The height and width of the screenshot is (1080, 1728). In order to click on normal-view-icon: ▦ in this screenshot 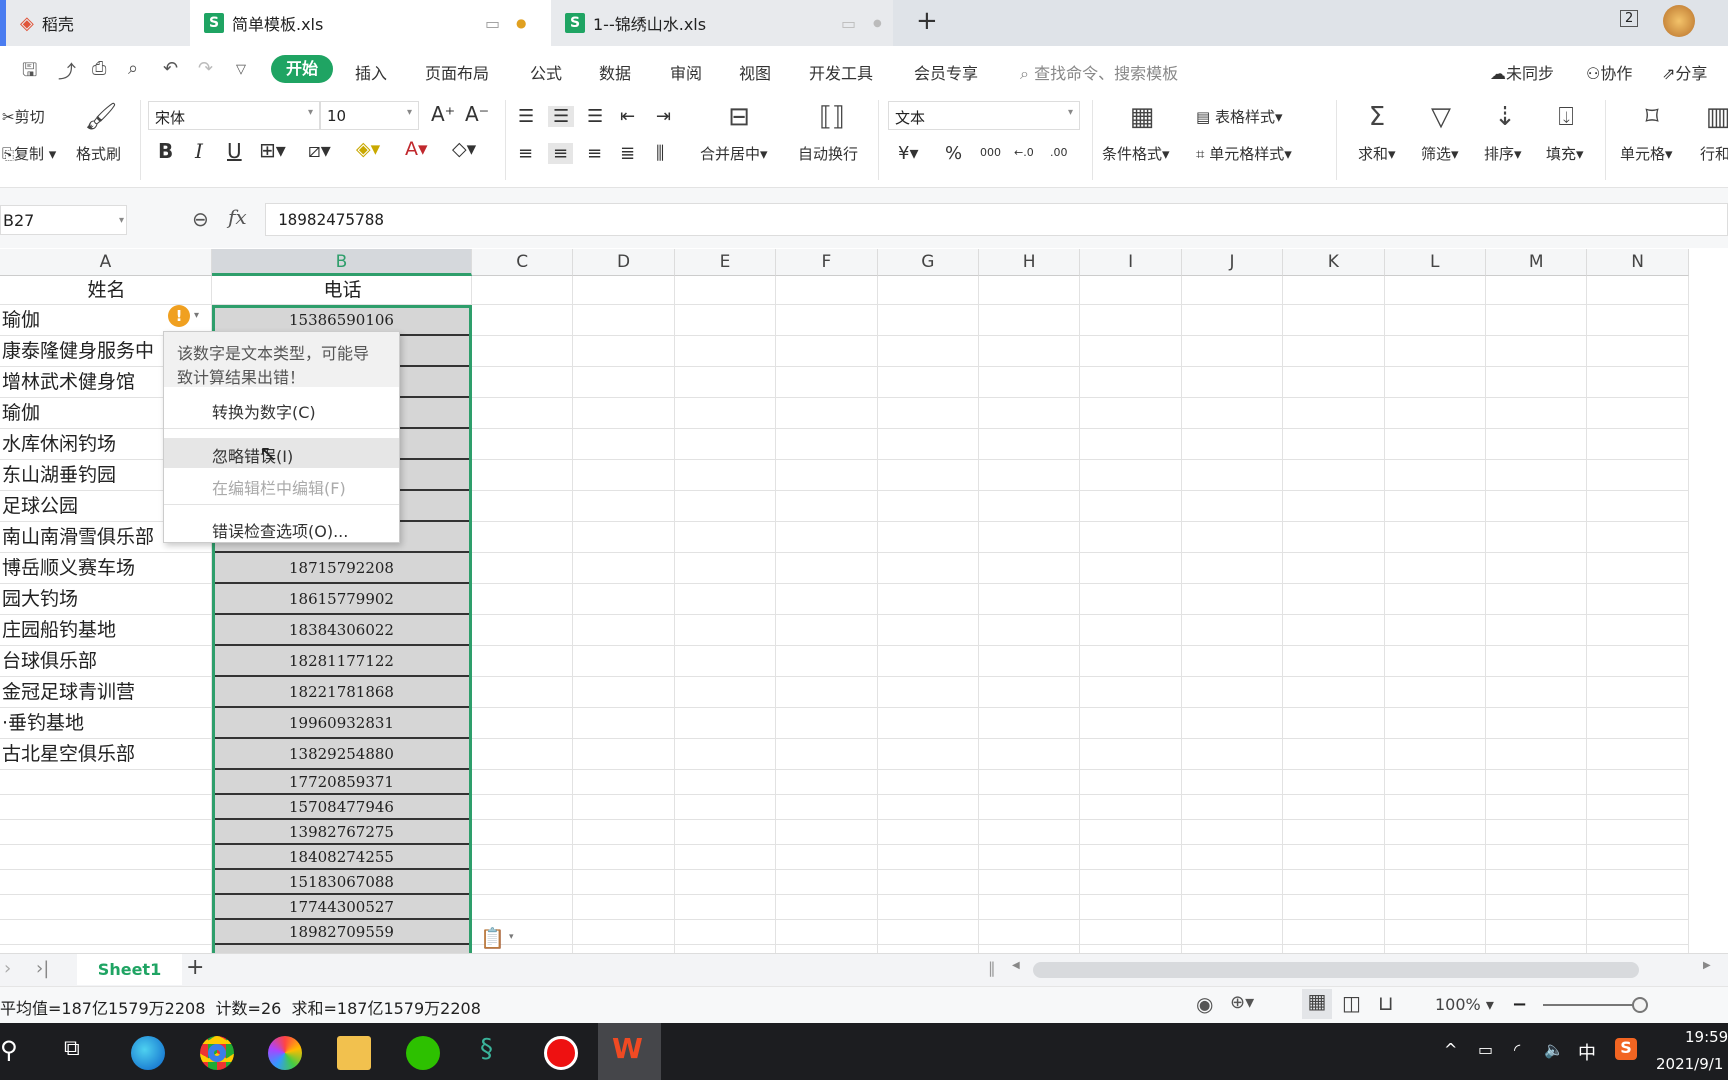, I will do `click(1317, 1004)`.